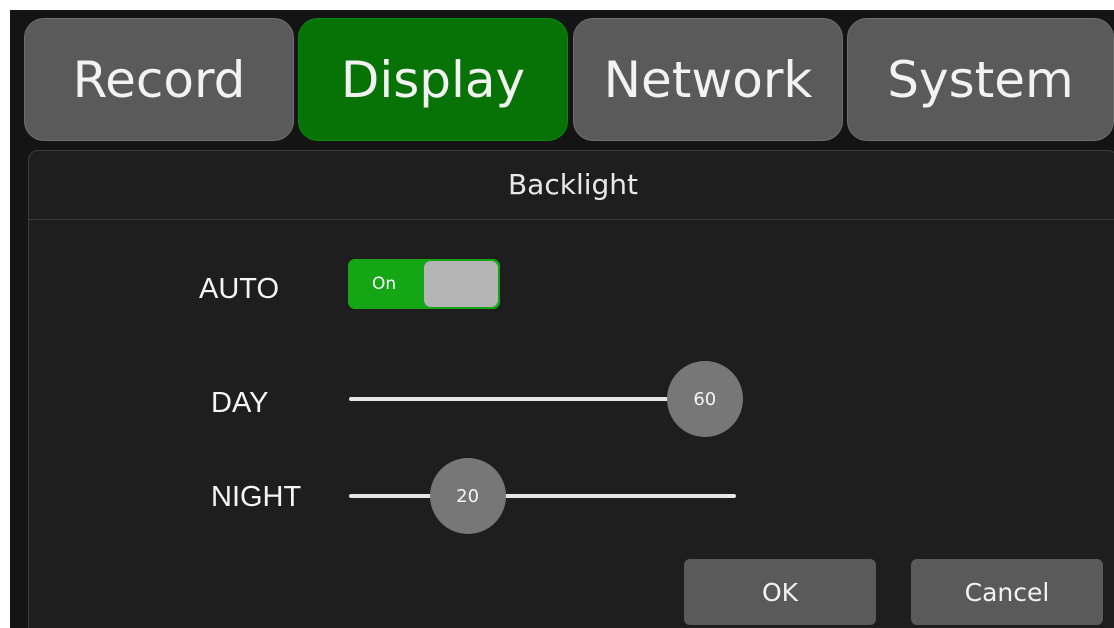  What do you see at coordinates (704, 399) in the screenshot?
I see `day-slider-knob: 60` at bounding box center [704, 399].